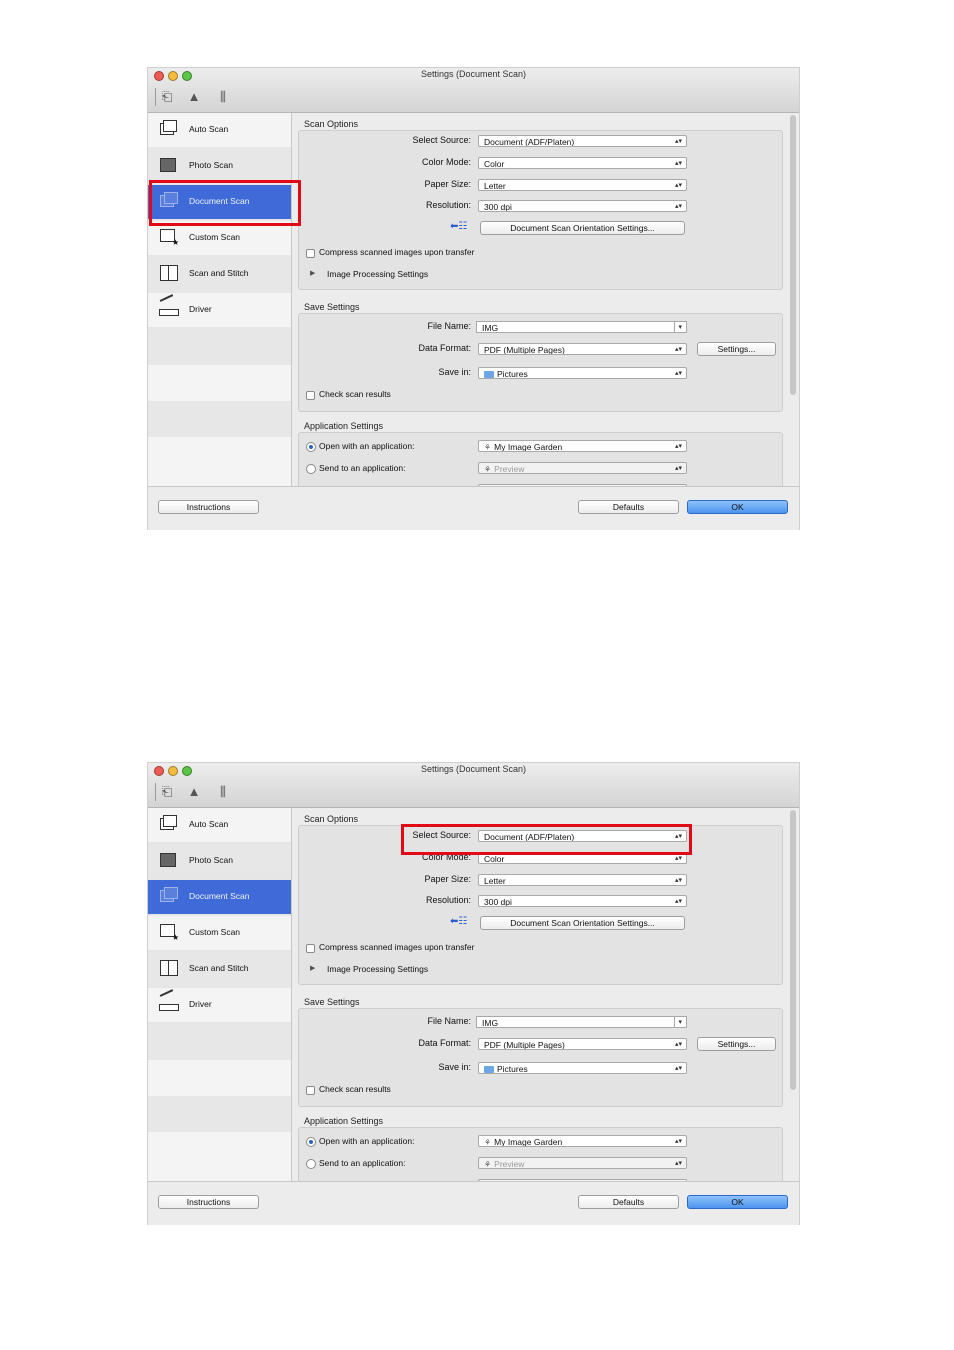 This screenshot has width=954, height=1350. What do you see at coordinates (168, 273) in the screenshot?
I see `scan-and-stitch-icon` at bounding box center [168, 273].